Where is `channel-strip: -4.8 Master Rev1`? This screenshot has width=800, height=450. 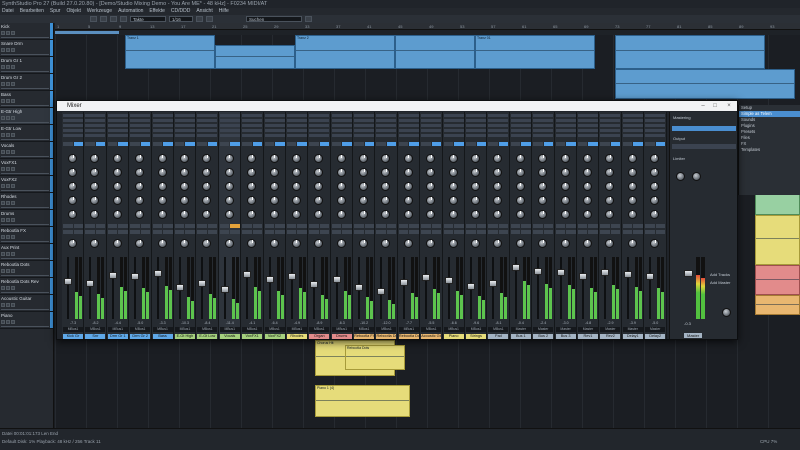
channel-strip: -4.8 Master Rev1 is located at coordinates (588, 225).